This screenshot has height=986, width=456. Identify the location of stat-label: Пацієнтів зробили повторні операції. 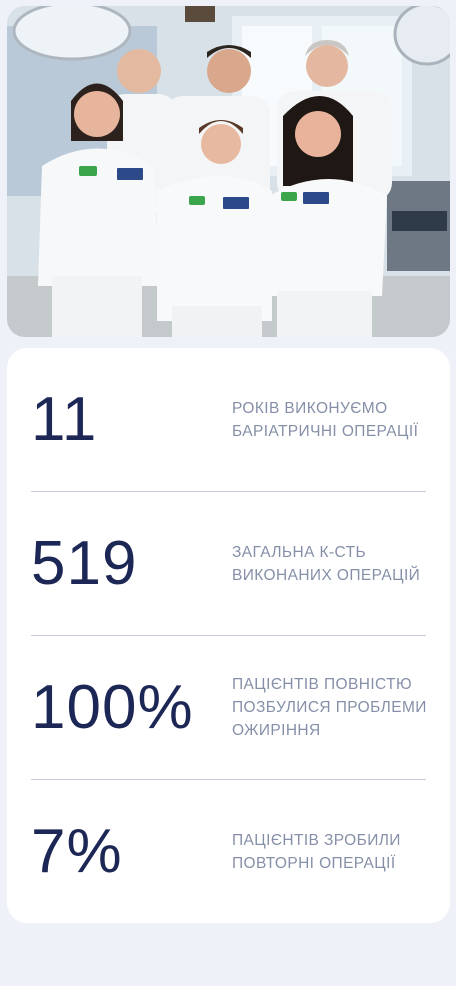
(316, 851).